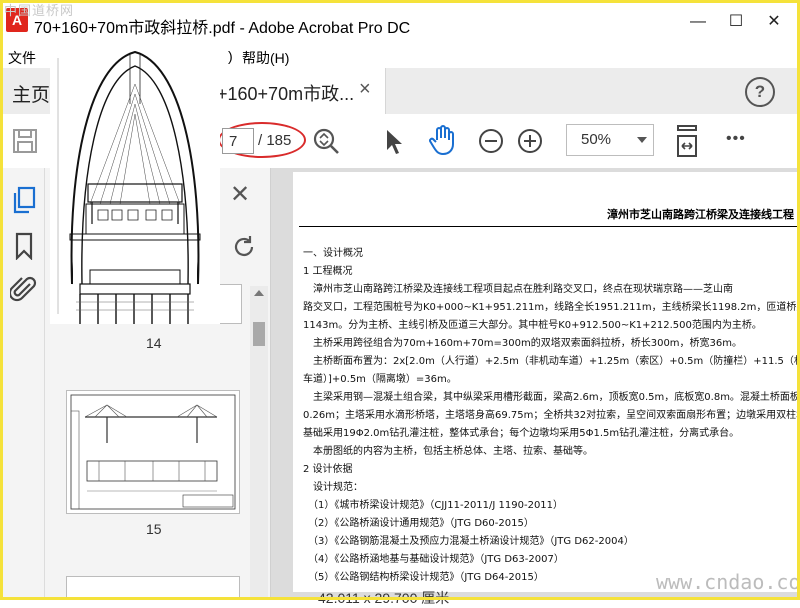  What do you see at coordinates (24, 248) in the screenshot?
I see `bookmarks-icon` at bounding box center [24, 248].